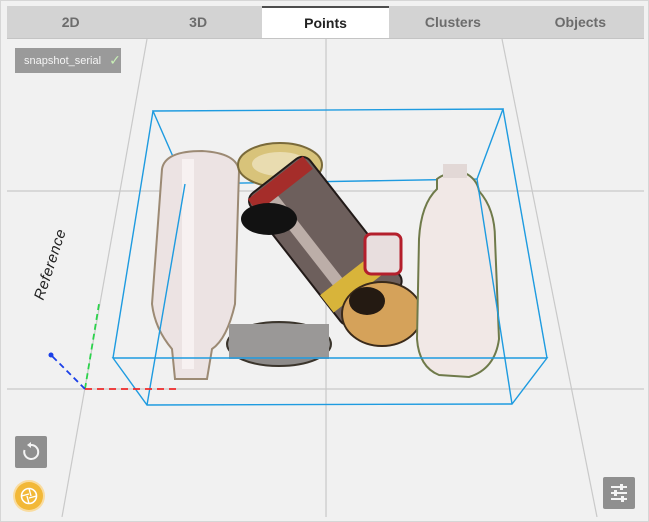 This screenshot has height=522, width=649. What do you see at coordinates (197, 22) in the screenshot?
I see `tab-3d: 3D` at bounding box center [197, 22].